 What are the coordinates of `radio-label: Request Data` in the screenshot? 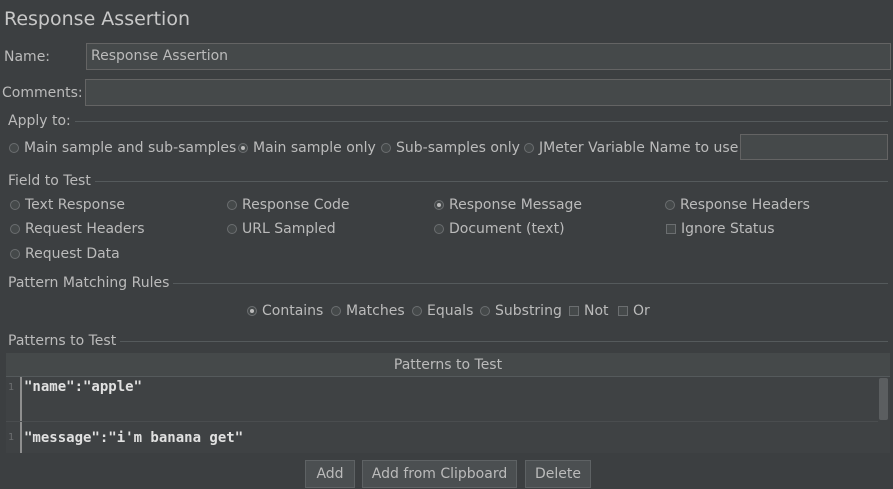 It's located at (72, 254).